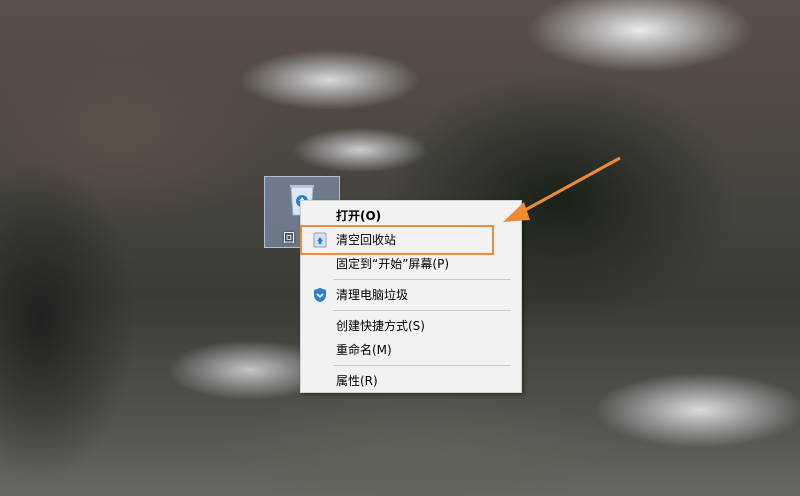  Describe the element at coordinates (411, 326) in the screenshot. I see `menu-item-create-shortcut: 创建快捷方式(S)` at that location.